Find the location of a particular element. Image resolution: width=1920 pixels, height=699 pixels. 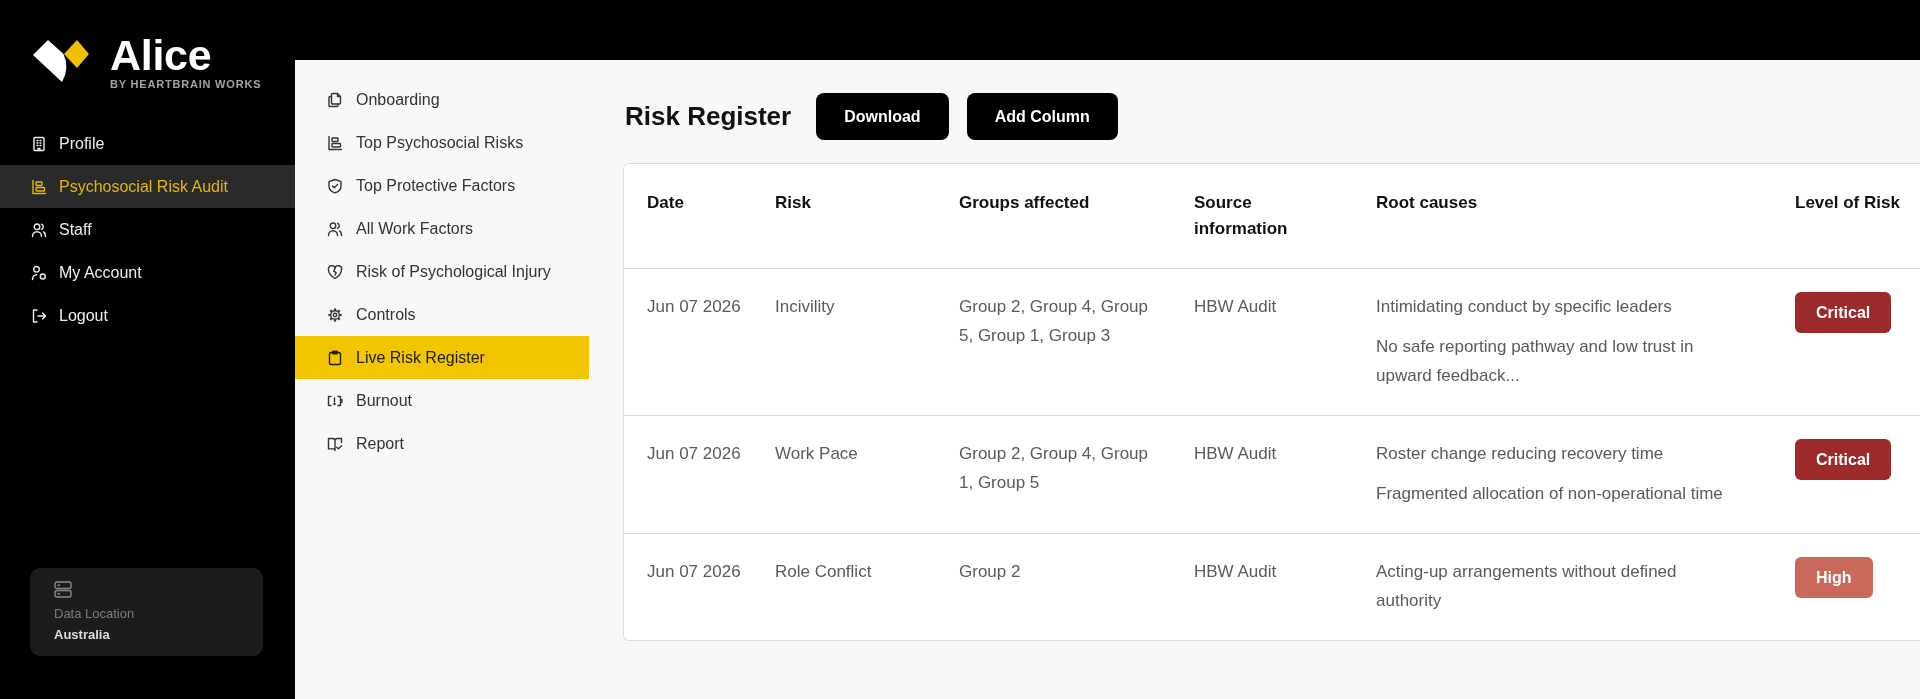

server-icon is located at coordinates (63, 589).